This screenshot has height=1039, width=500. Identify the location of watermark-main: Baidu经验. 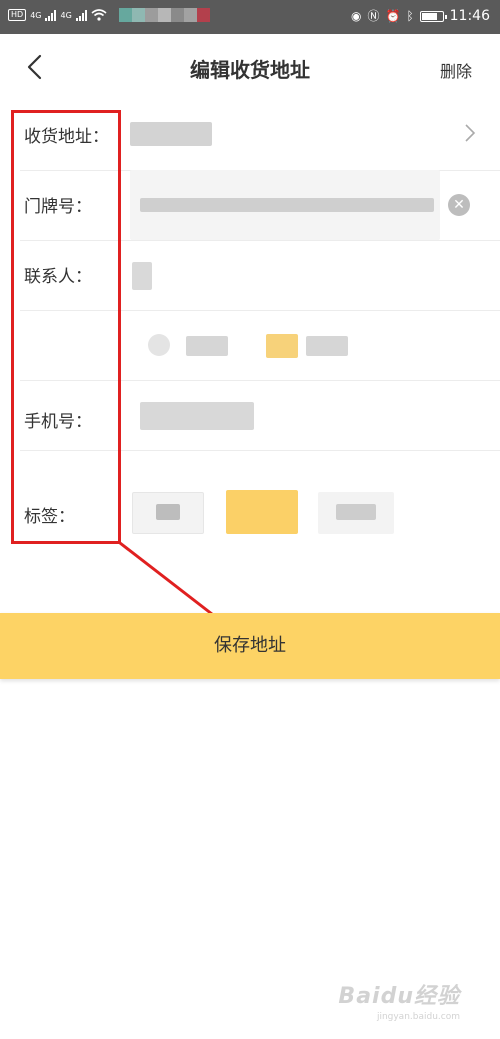
(399, 996).